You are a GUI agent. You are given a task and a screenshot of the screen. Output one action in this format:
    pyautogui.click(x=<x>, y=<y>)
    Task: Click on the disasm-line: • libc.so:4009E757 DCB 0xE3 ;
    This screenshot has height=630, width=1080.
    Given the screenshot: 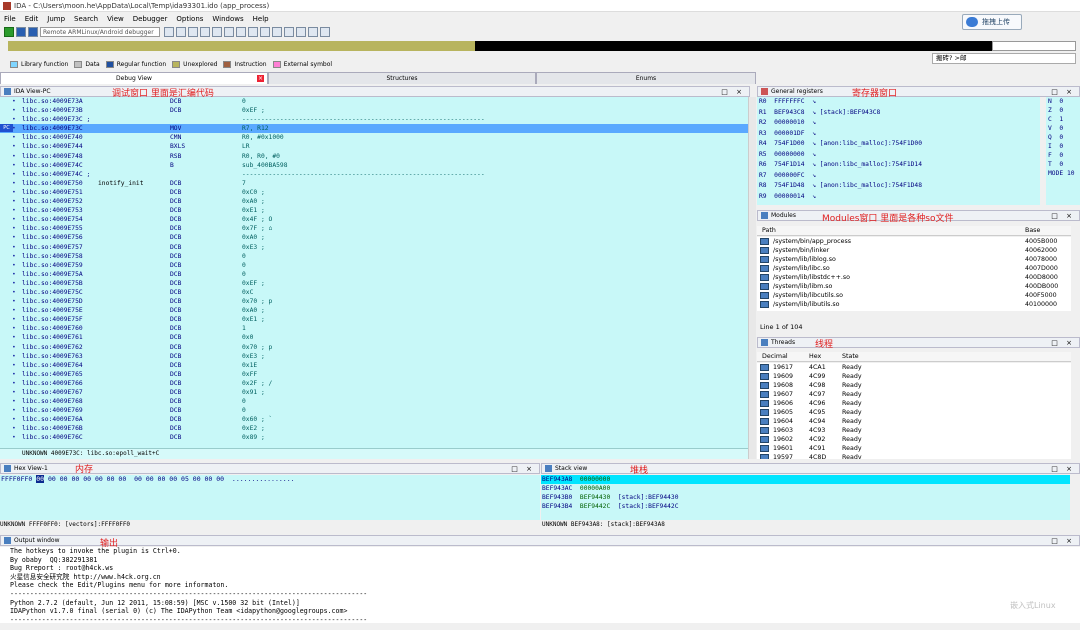 What is the action you would take?
    pyautogui.click(x=374, y=247)
    